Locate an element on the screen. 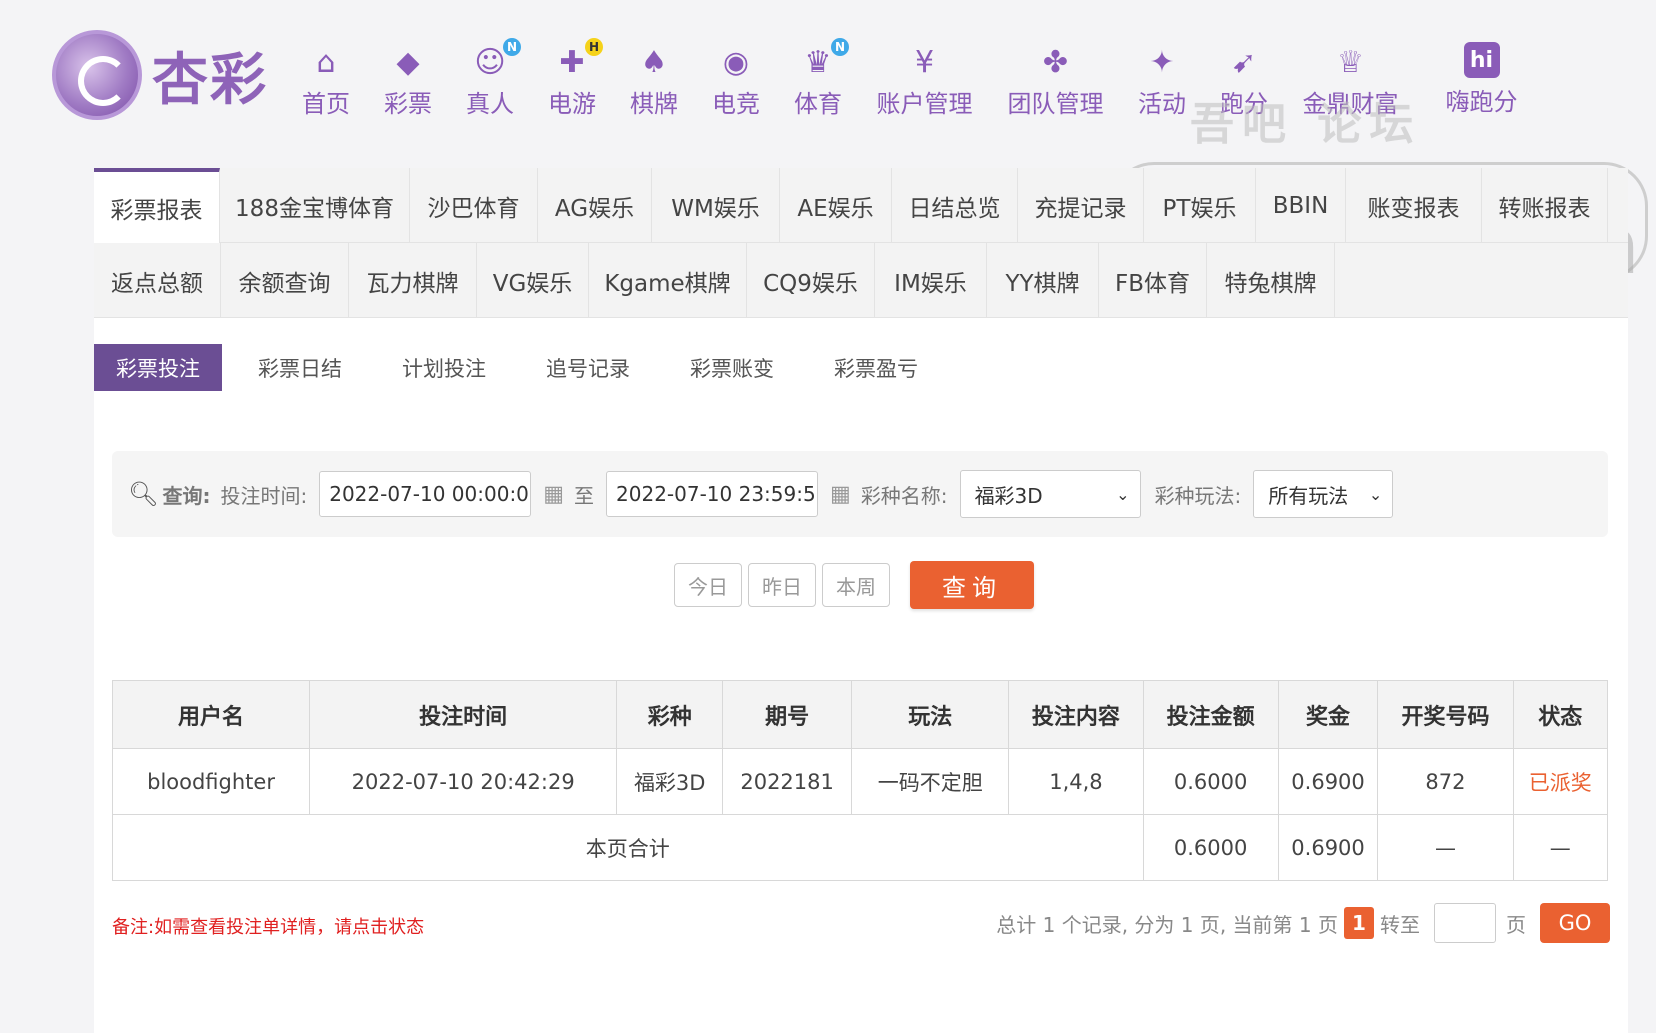 Image resolution: width=1656 pixels, height=1033 pixels. tab-tabs_row1-9: BBIN is located at coordinates (1301, 205).